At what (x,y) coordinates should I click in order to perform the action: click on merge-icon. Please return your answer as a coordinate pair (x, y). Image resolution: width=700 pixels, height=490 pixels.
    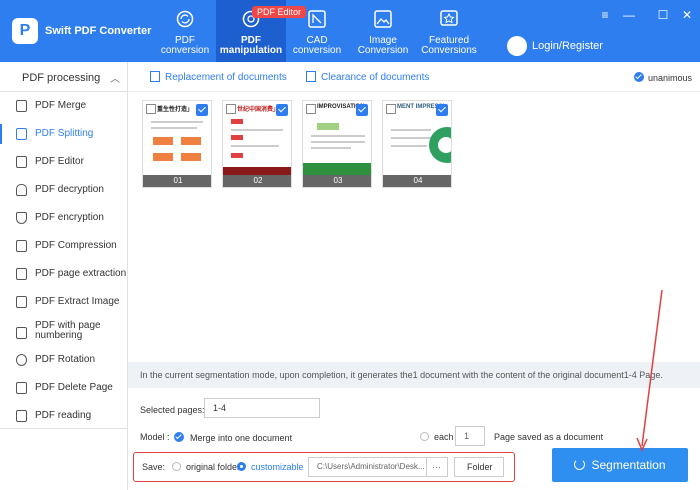
    Looking at the image, I should click on (21, 106).